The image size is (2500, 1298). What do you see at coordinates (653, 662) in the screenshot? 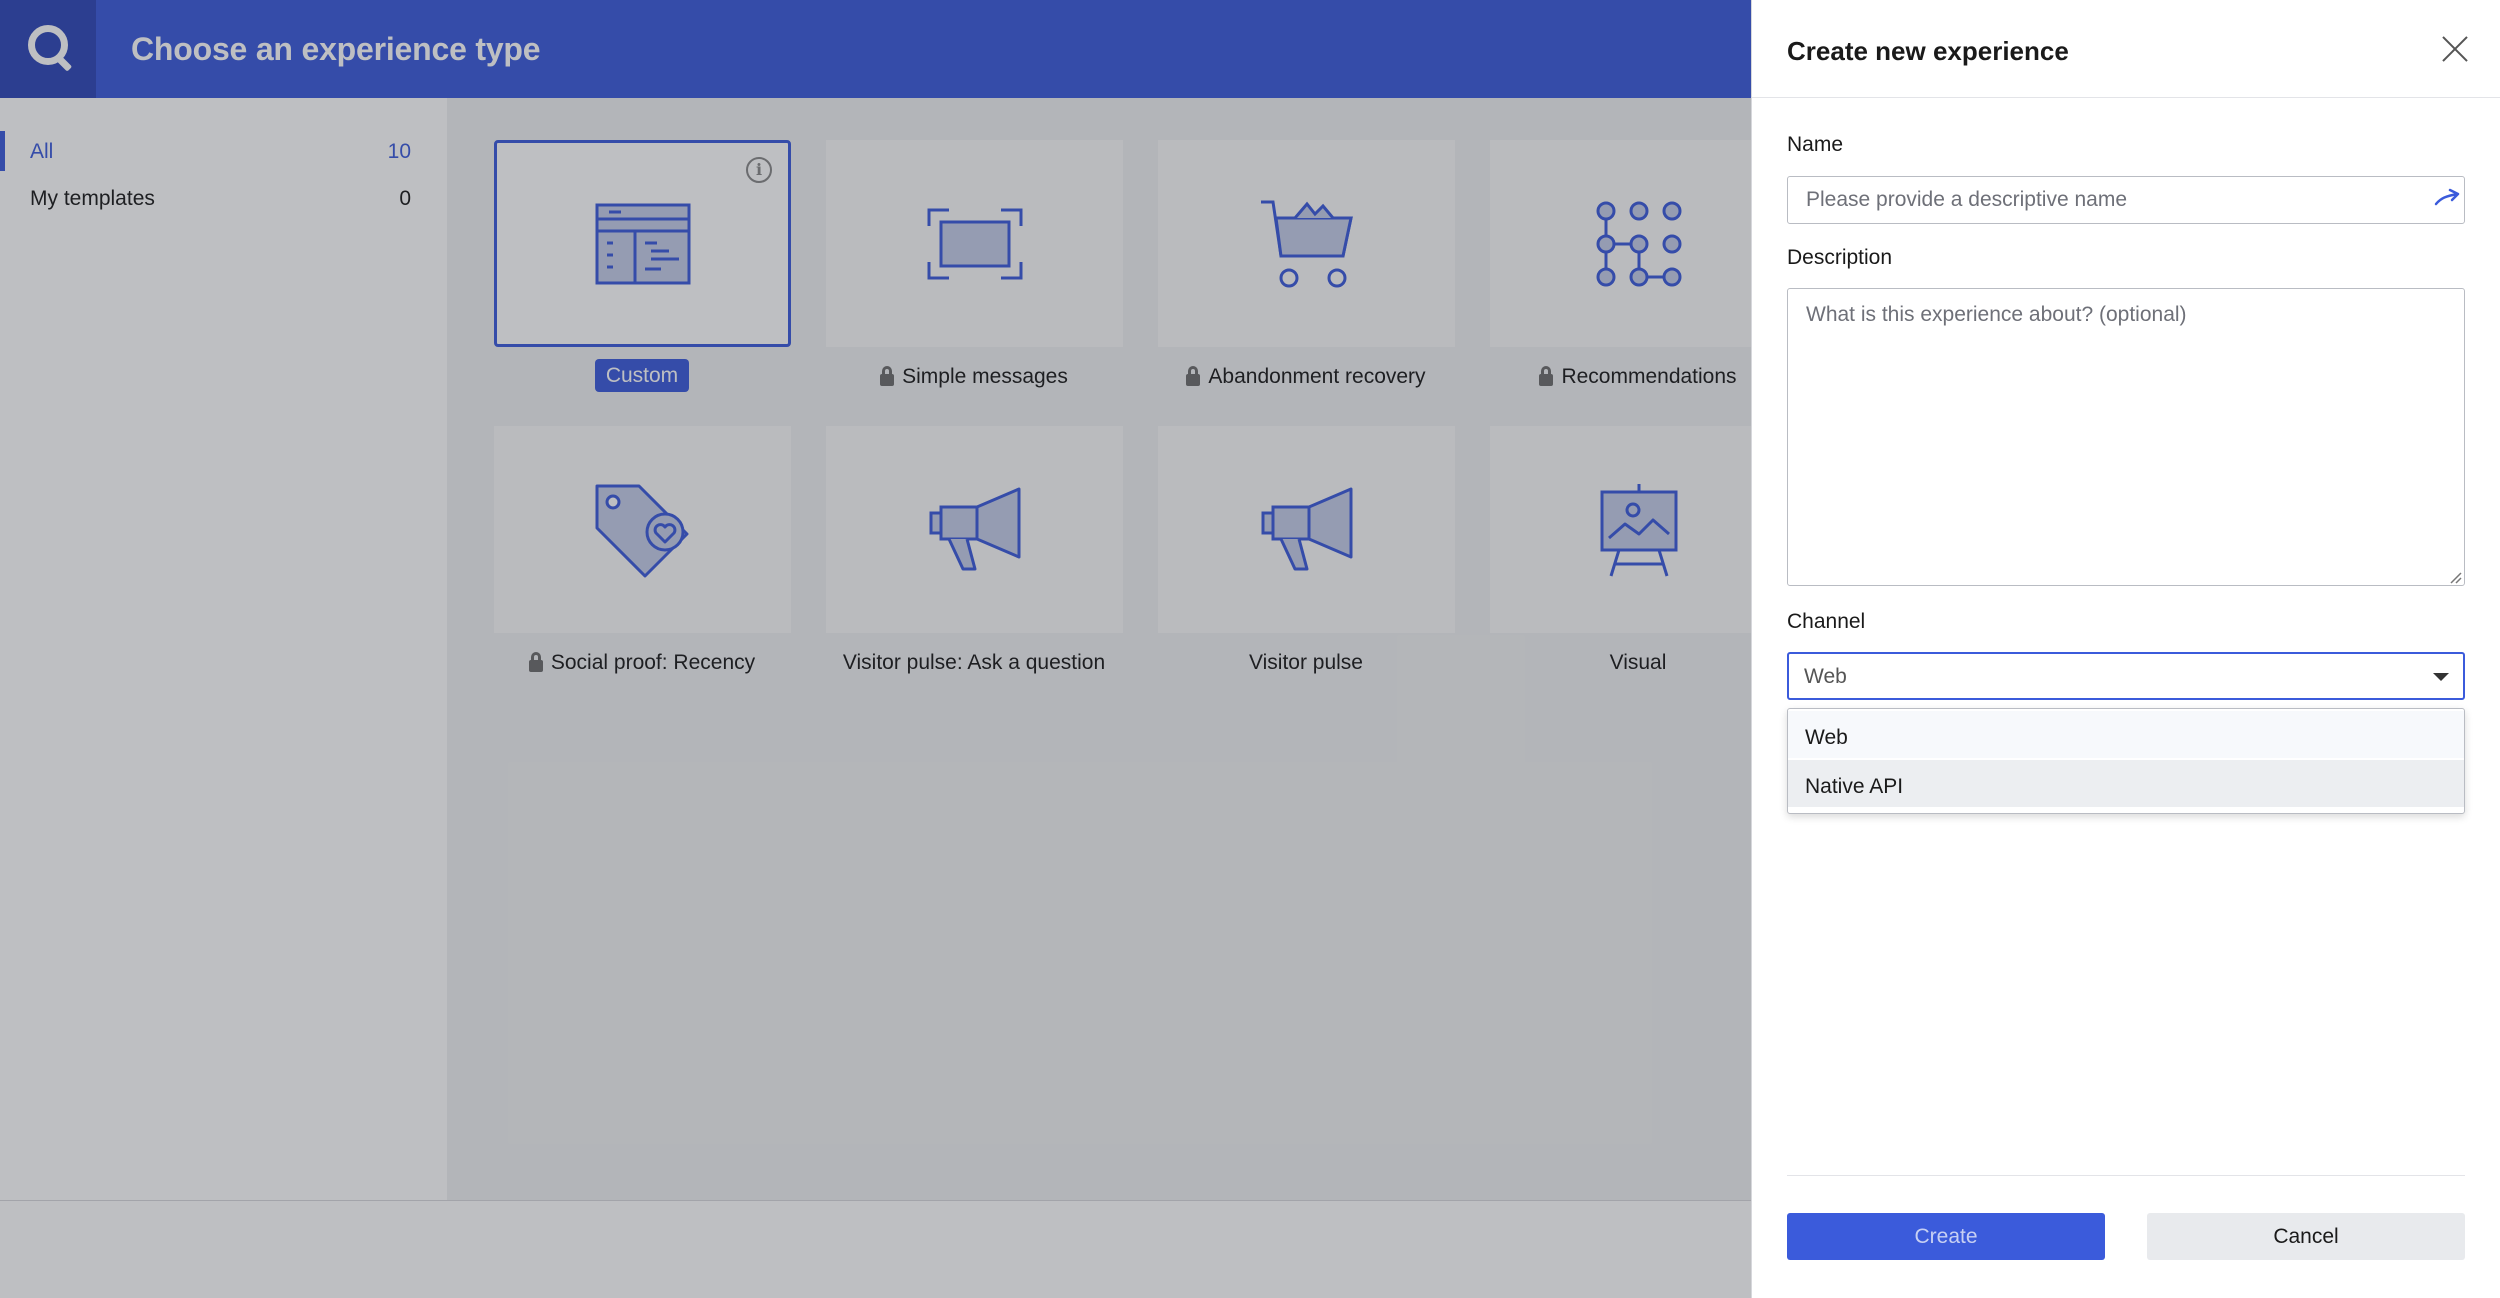
I see `tile-label-text: Social proof: Recency` at bounding box center [653, 662].